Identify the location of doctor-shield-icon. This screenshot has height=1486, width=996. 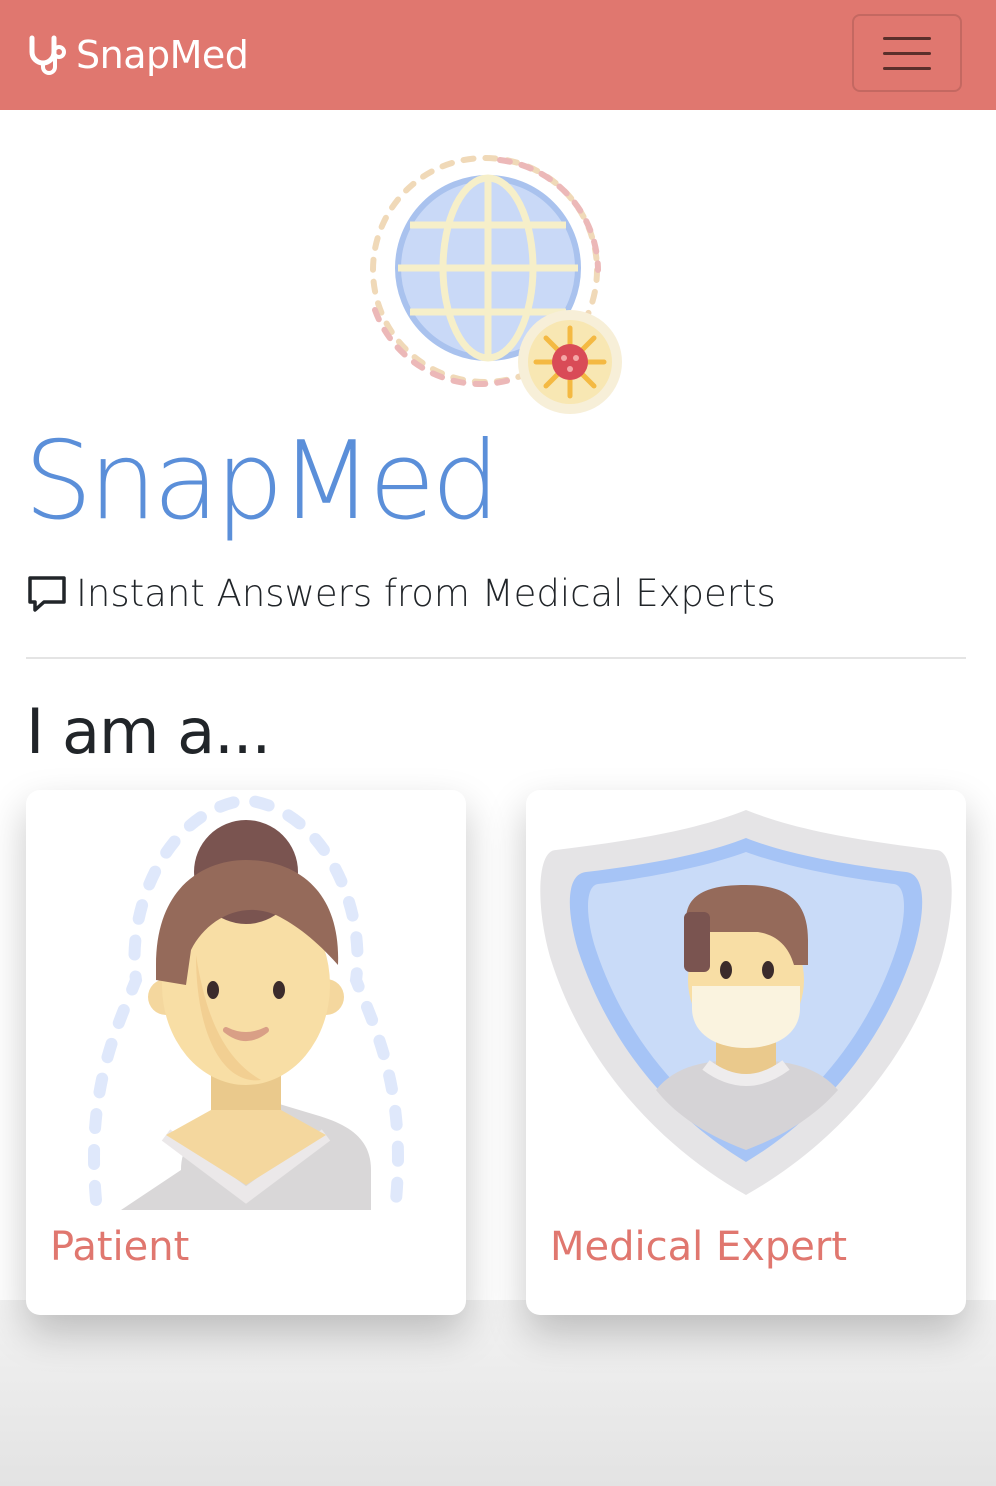
(746, 1002).